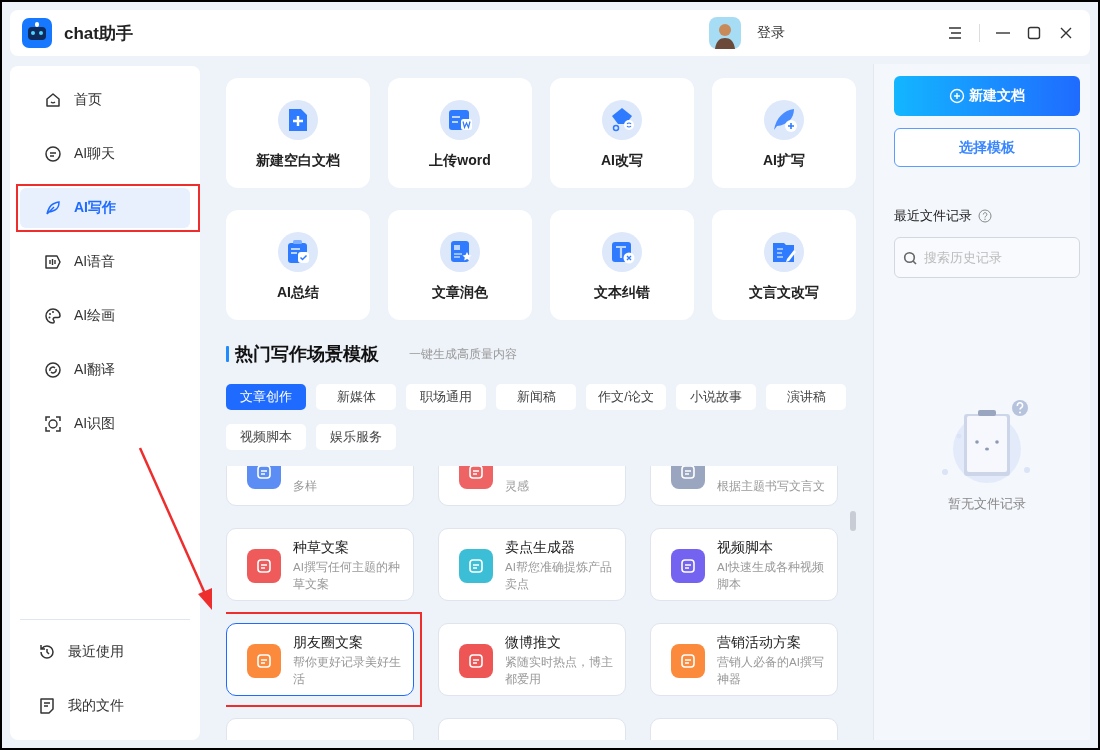 The width and height of the screenshot is (1100, 750). I want to click on template-description: 灵感, so click(517, 486).